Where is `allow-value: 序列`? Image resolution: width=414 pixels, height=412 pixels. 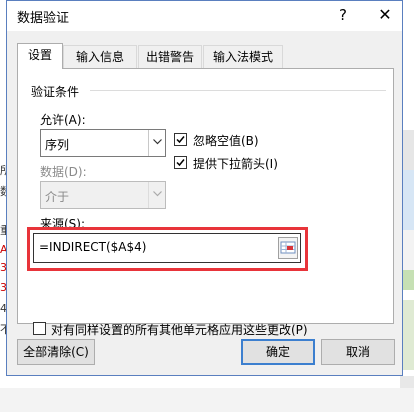 allow-value: 序列 is located at coordinates (57, 145).